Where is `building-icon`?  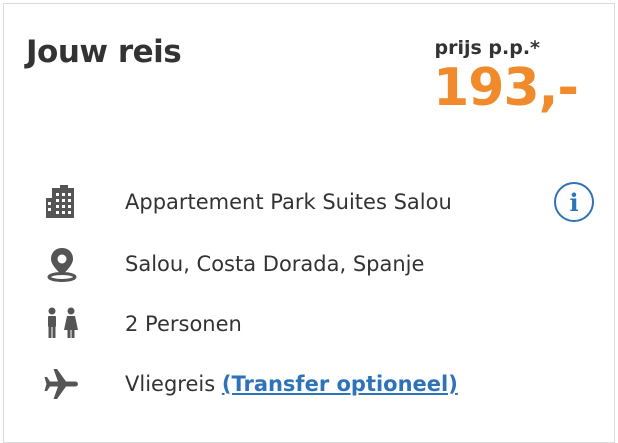 building-icon is located at coordinates (62, 202).